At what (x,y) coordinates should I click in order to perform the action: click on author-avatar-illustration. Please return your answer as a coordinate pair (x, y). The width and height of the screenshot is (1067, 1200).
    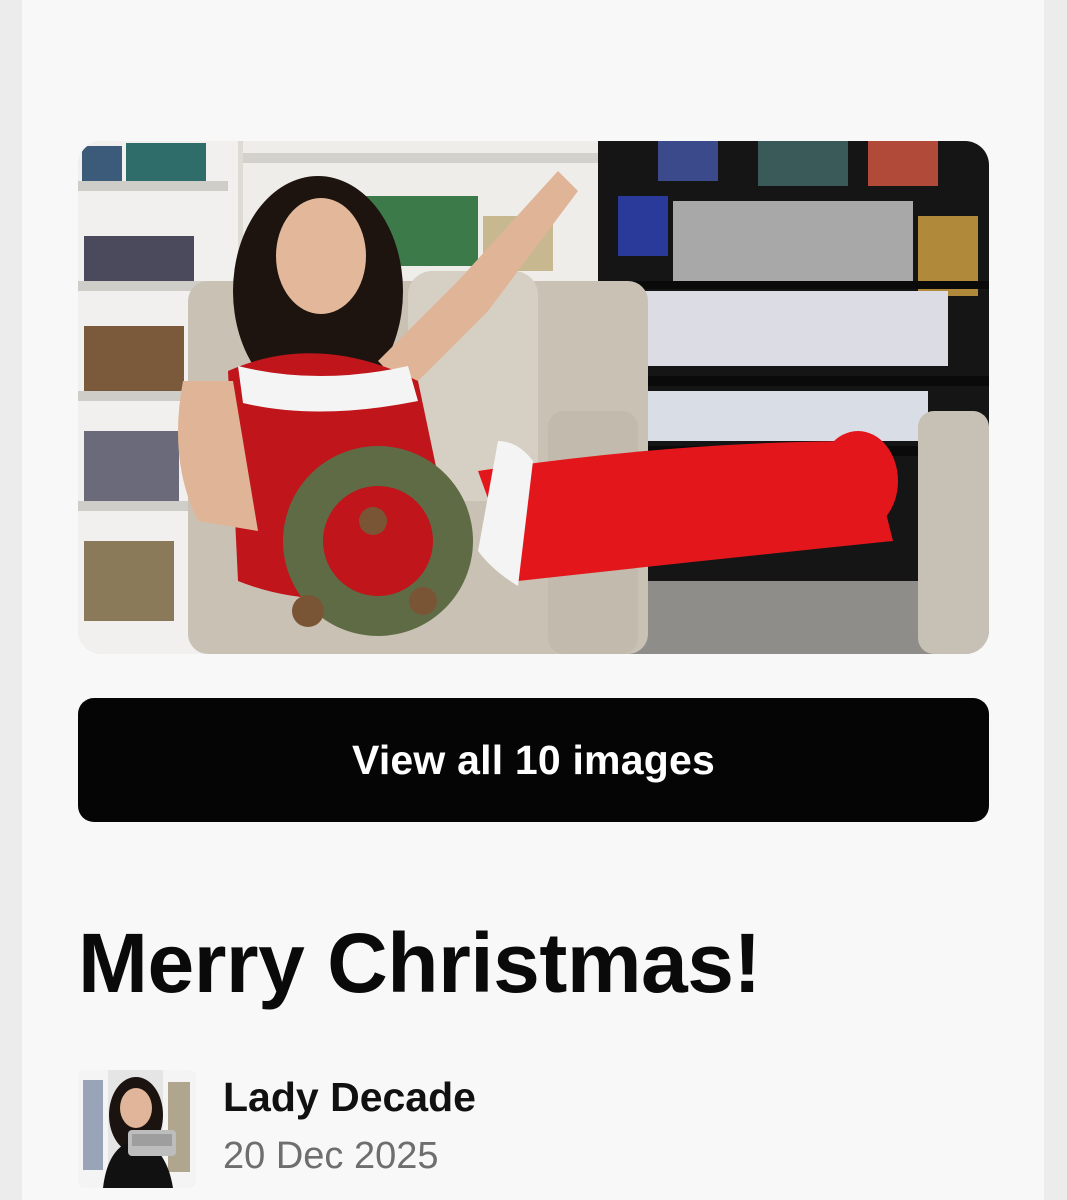
    Looking at the image, I should click on (137, 1129).